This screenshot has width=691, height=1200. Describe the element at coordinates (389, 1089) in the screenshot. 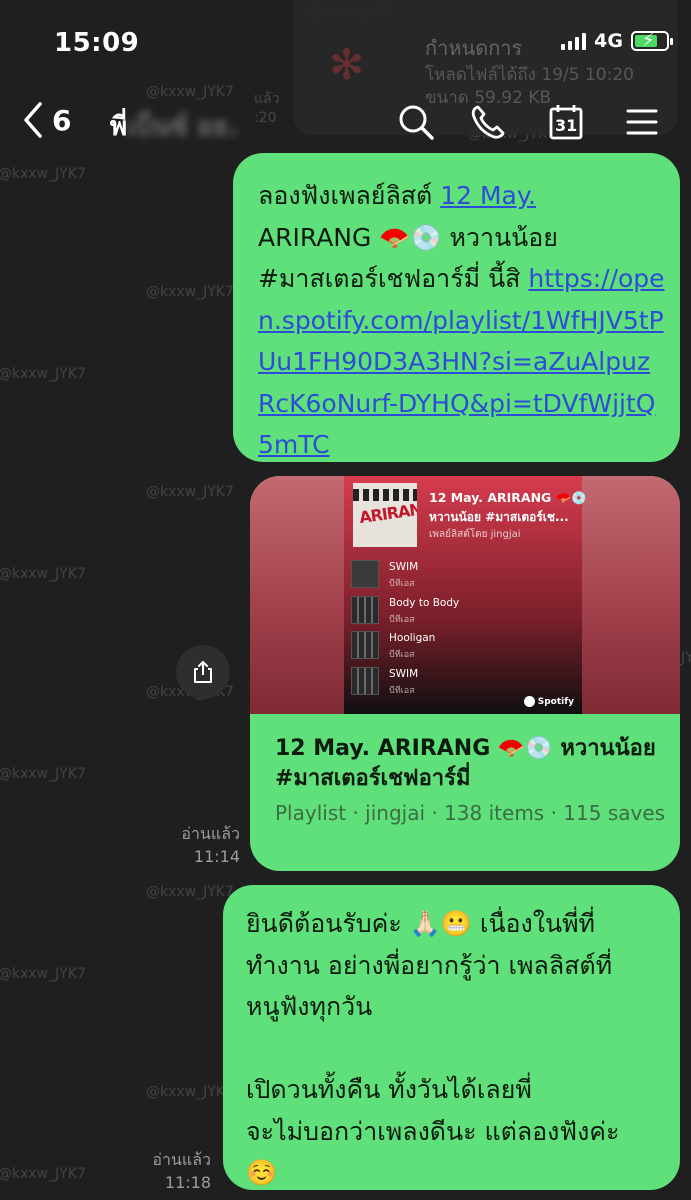

I see `message-line: เปิดวนทั้งคืน ทั้งวันได้เลยพี่` at that location.